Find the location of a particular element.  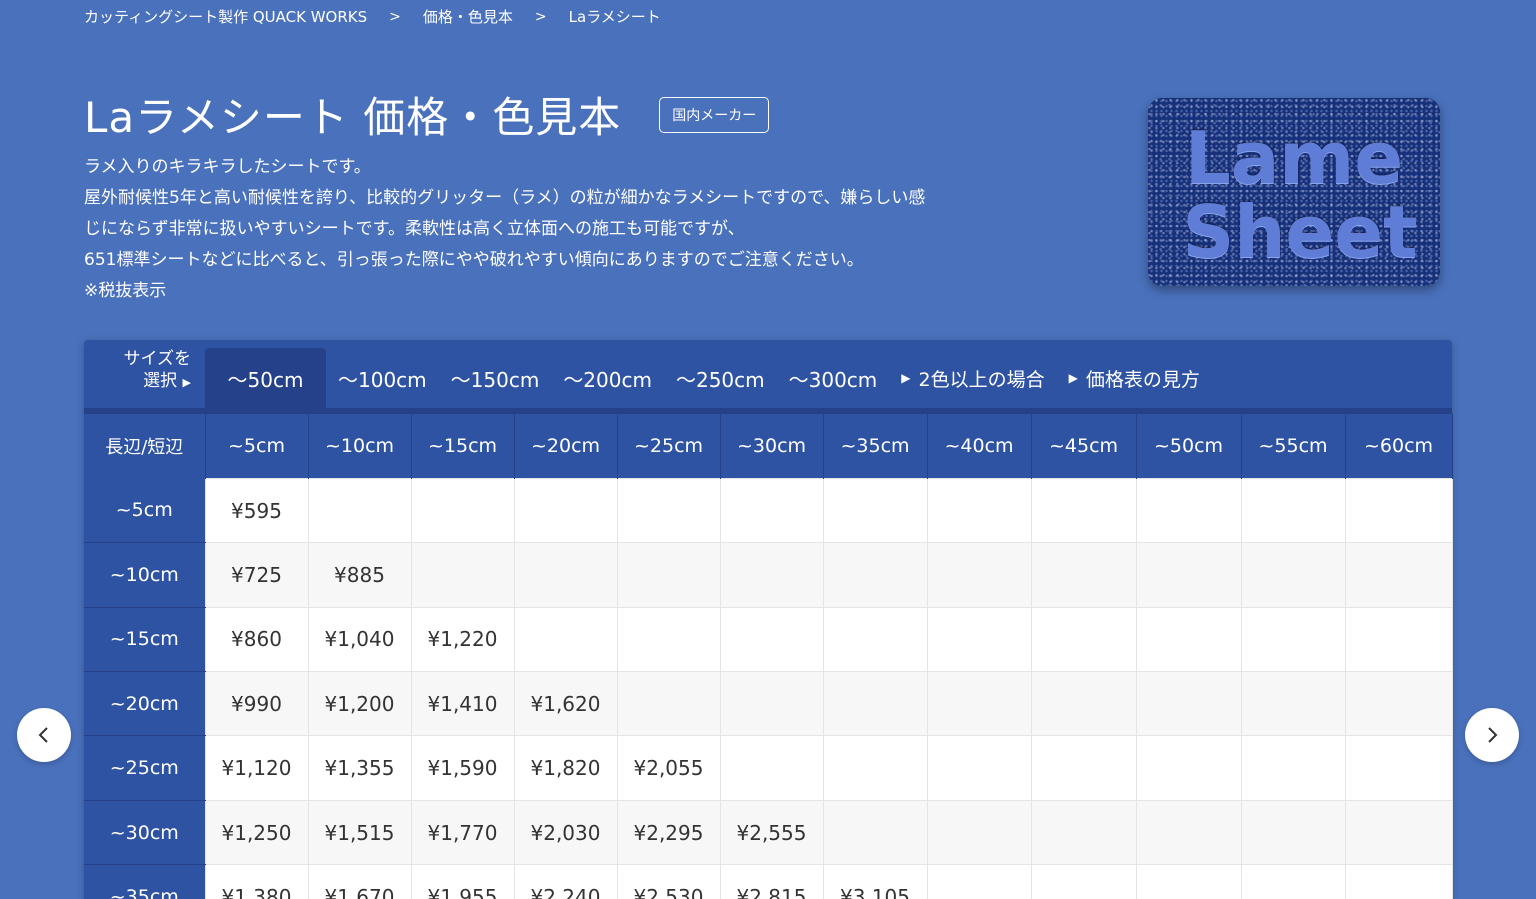

price-cell: ¥2,815 is located at coordinates (771, 881).